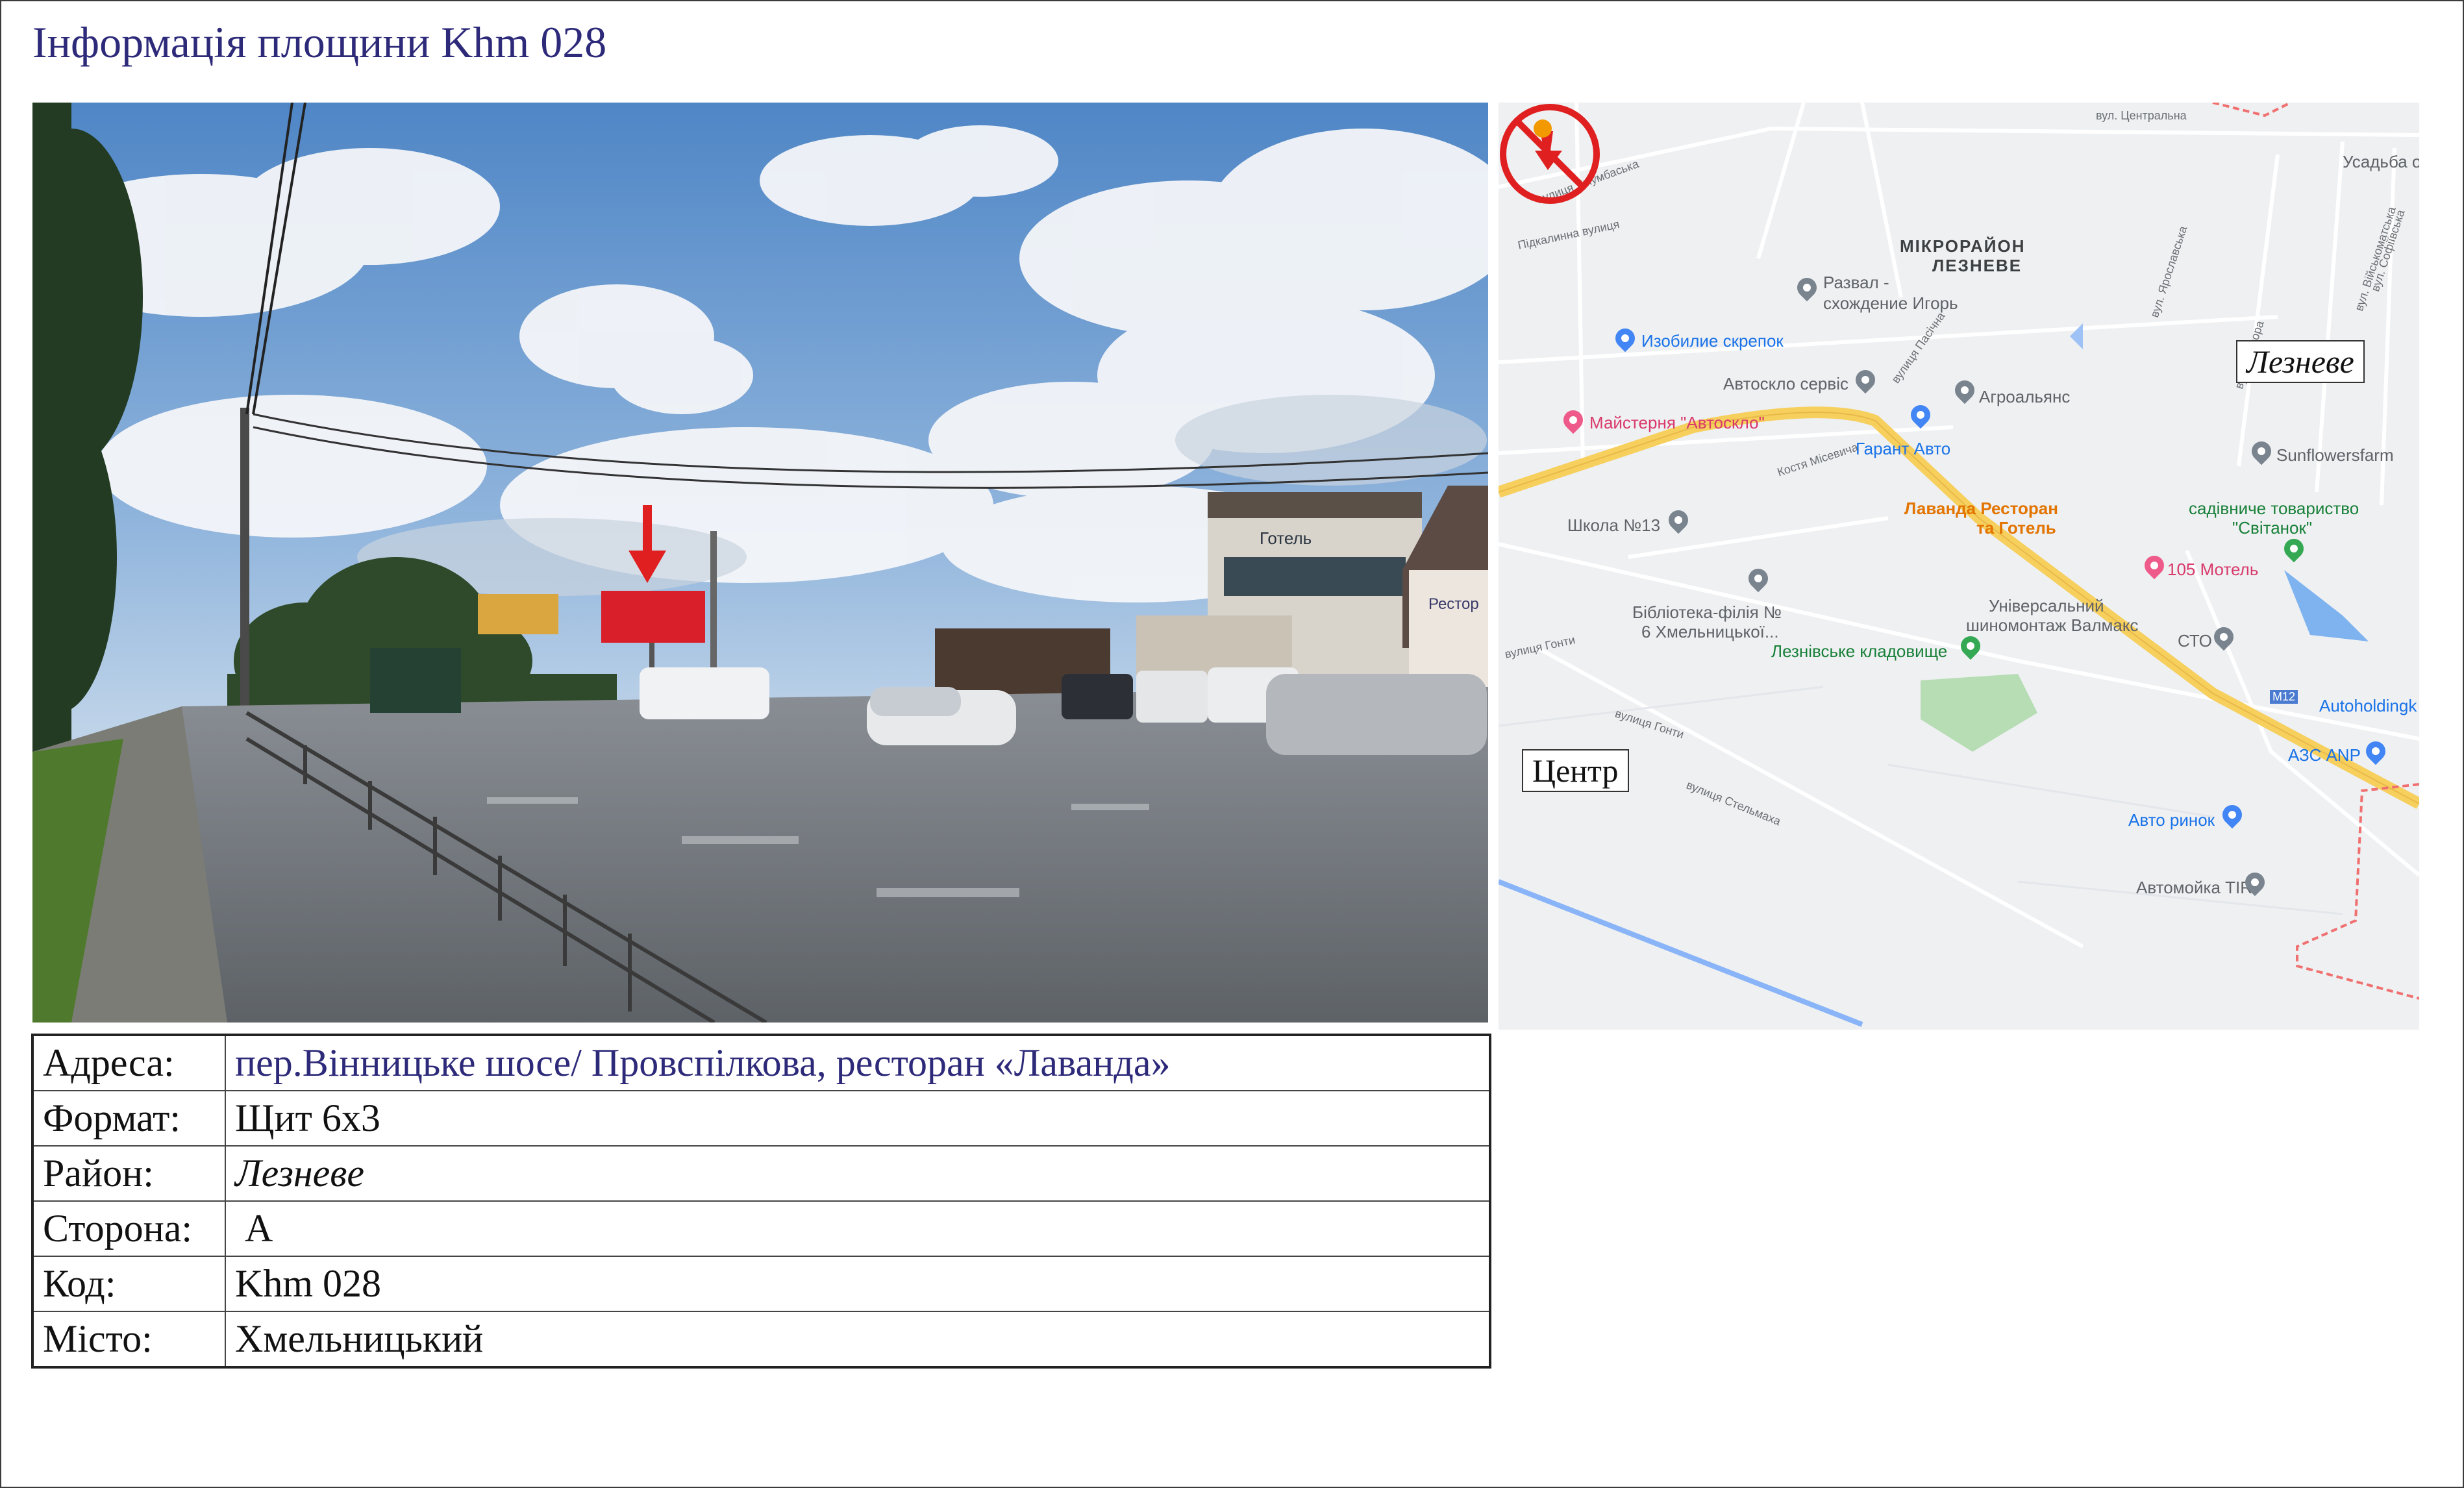  Describe the element at coordinates (129, 1062) in the screenshot. I see `row-label: Адреса:` at that location.